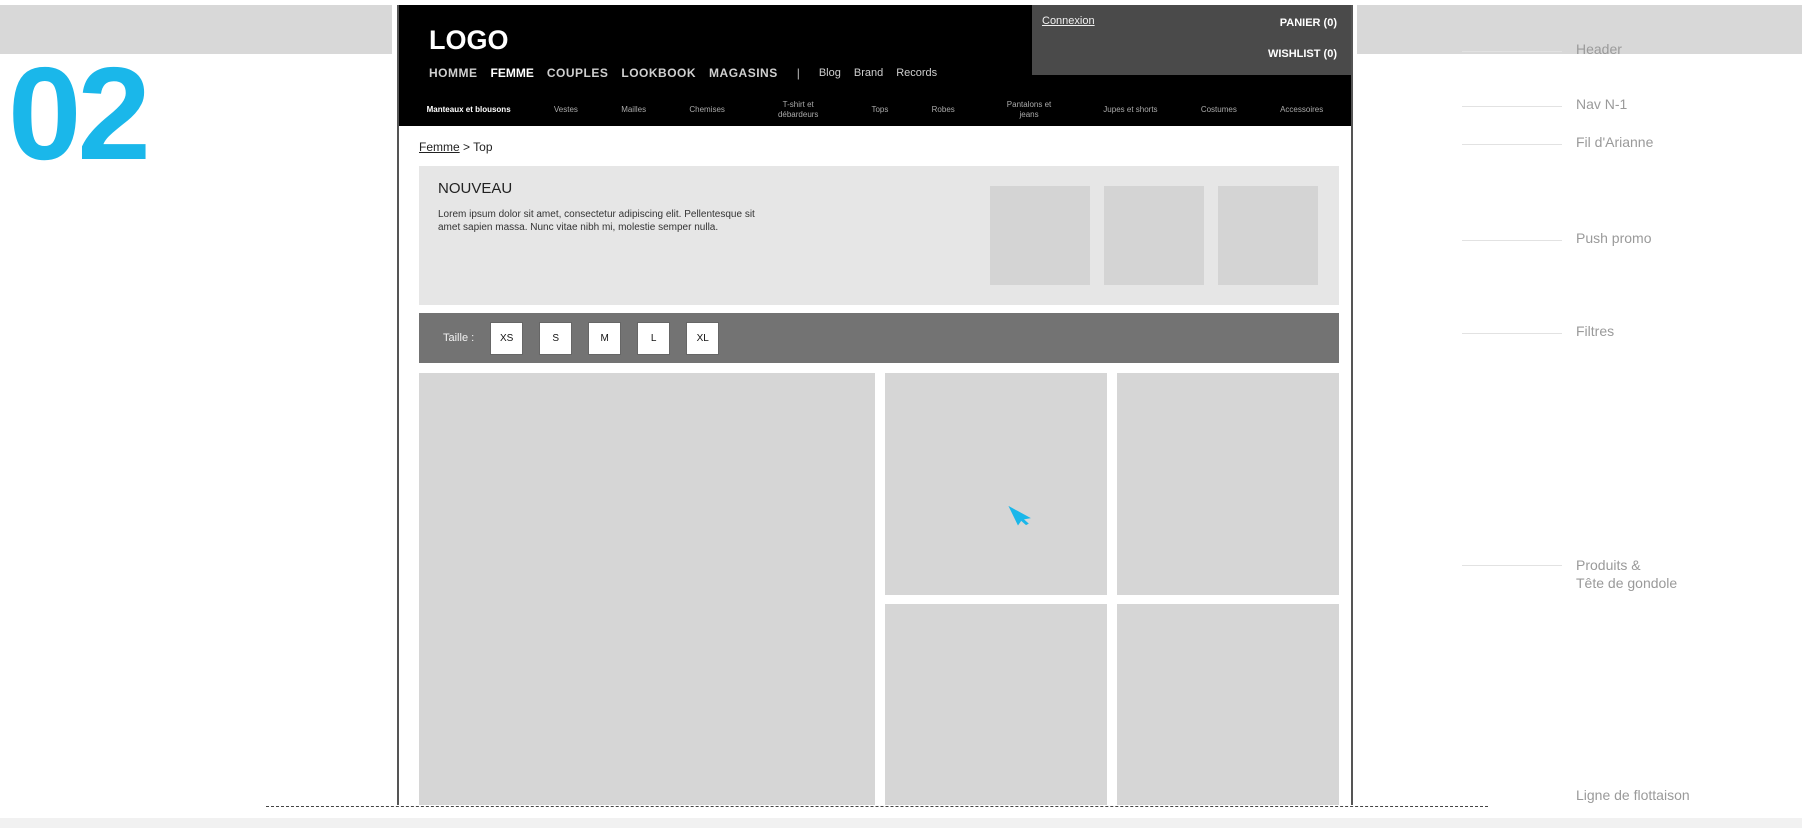  I want to click on subnav-item-chemises: Chemises, so click(707, 109).